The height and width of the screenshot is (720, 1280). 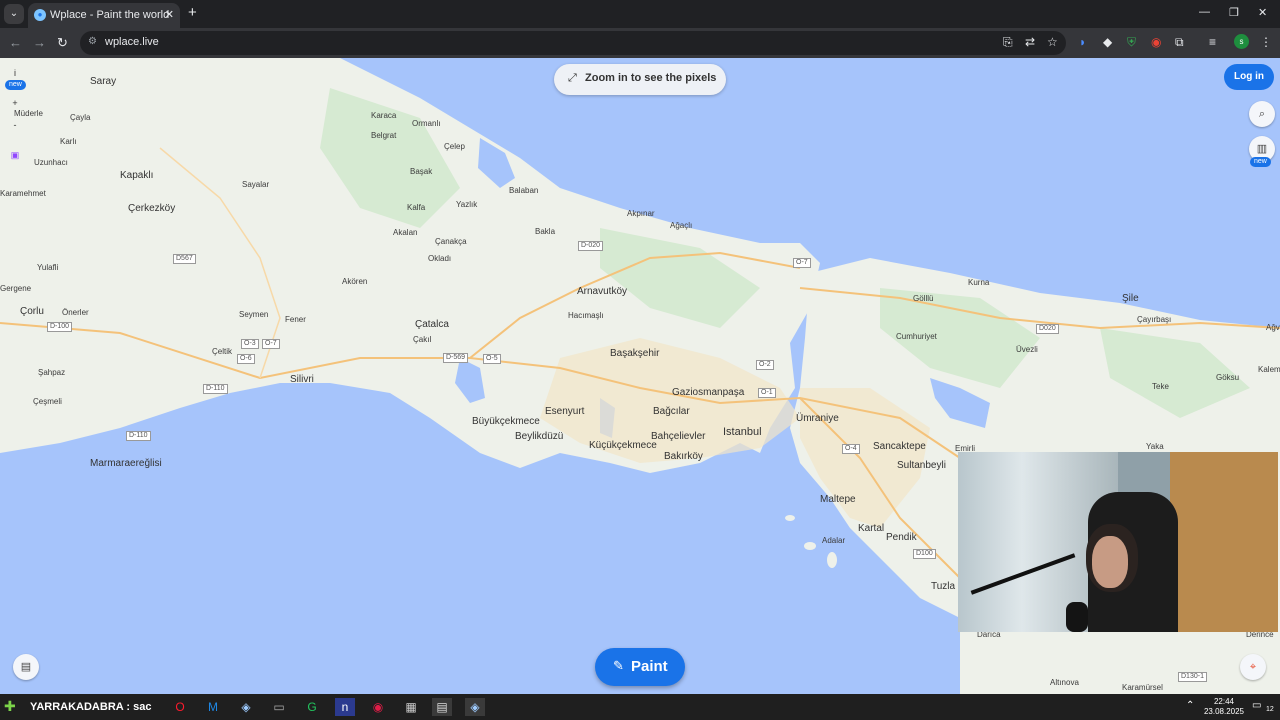 What do you see at coordinates (1204, 12) in the screenshot?
I see `minimize-icon: —` at bounding box center [1204, 12].